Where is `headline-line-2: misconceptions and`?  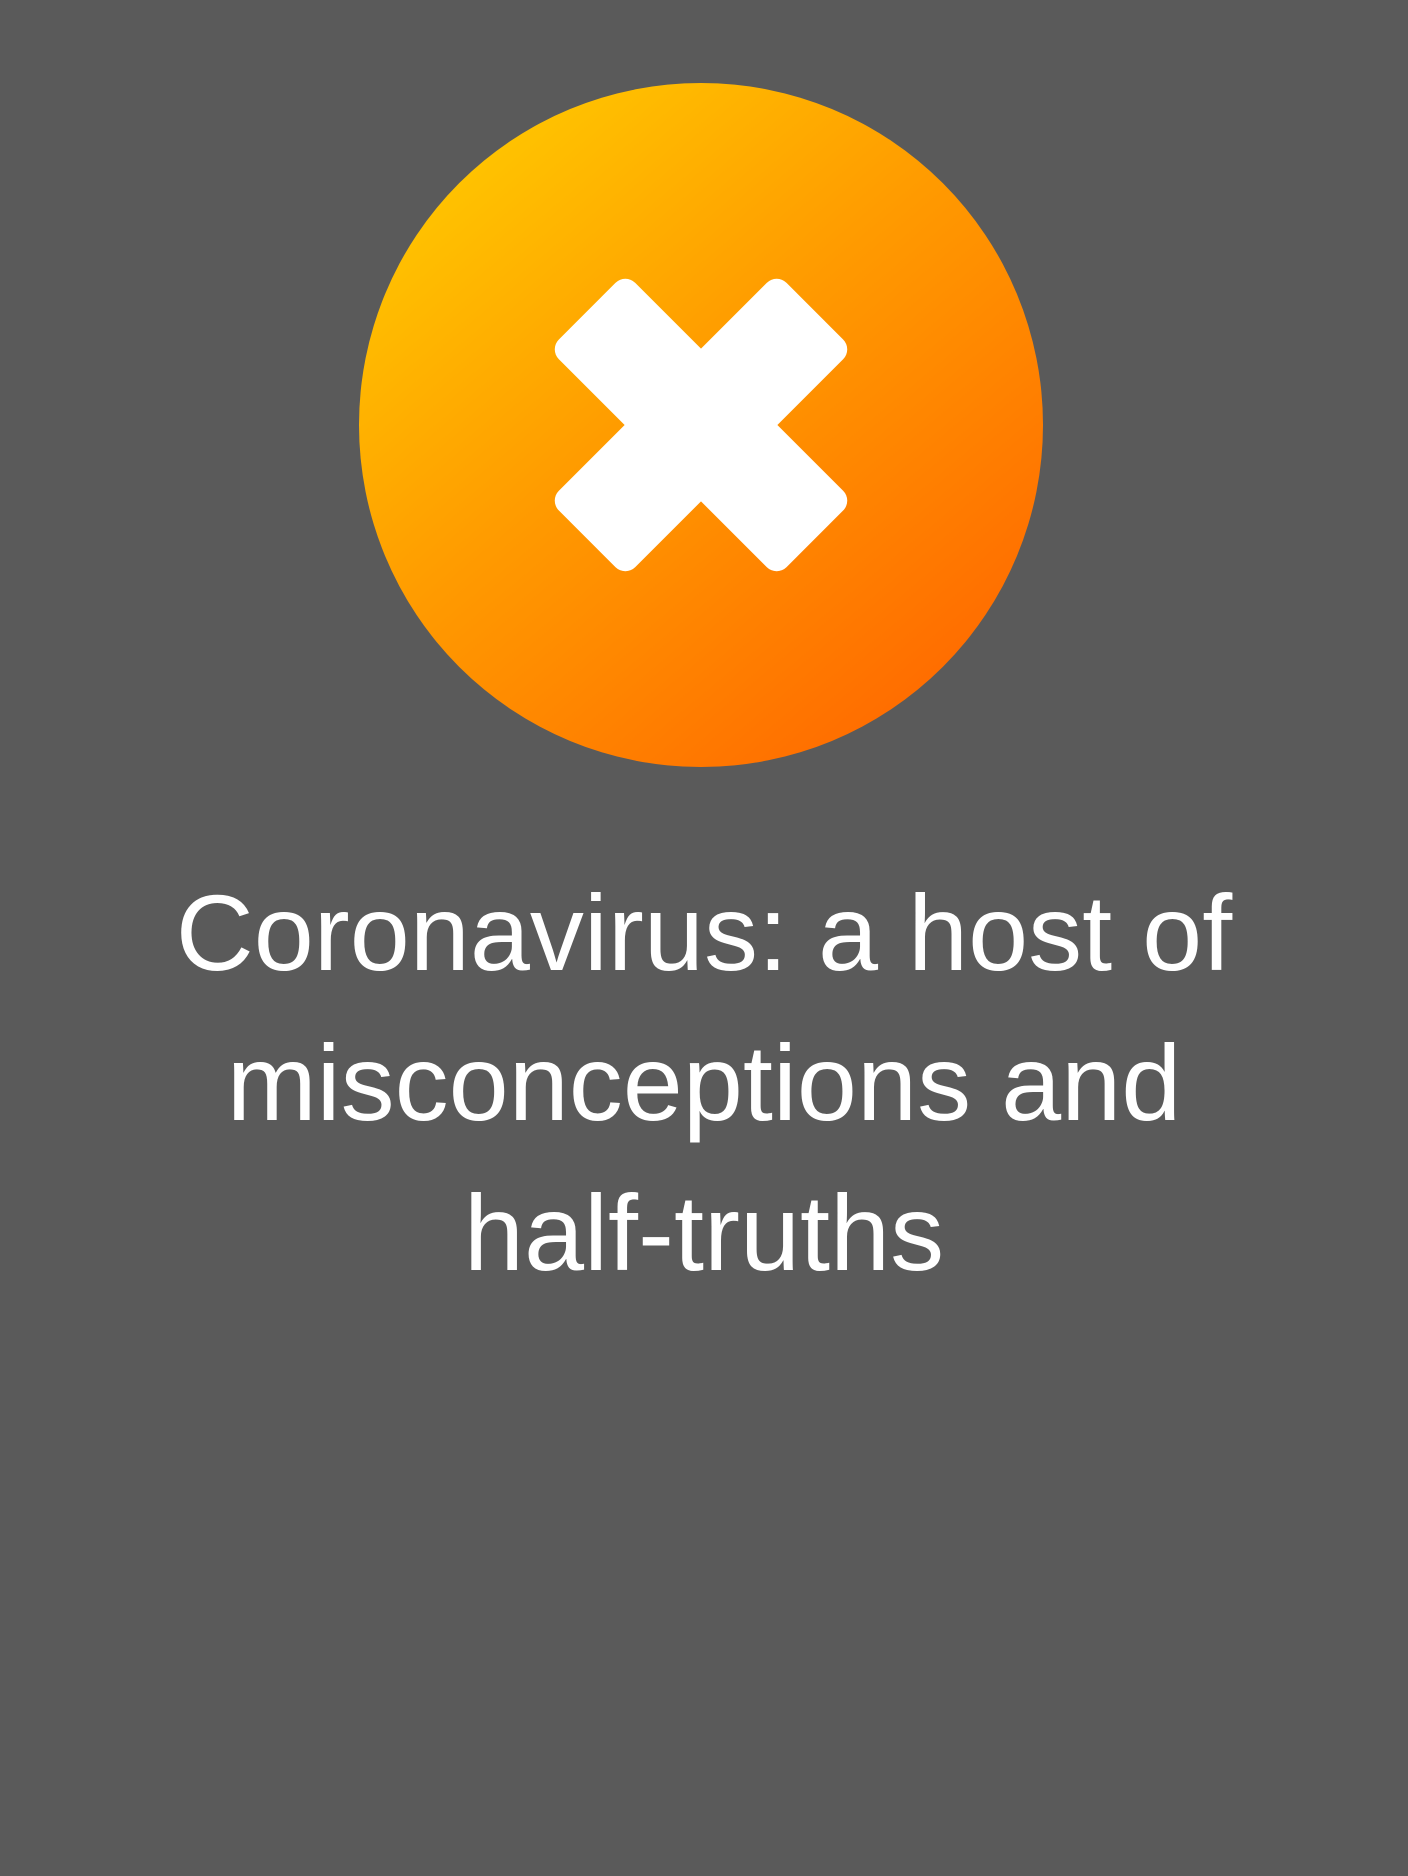 headline-line-2: misconceptions and is located at coordinates (704, 1082).